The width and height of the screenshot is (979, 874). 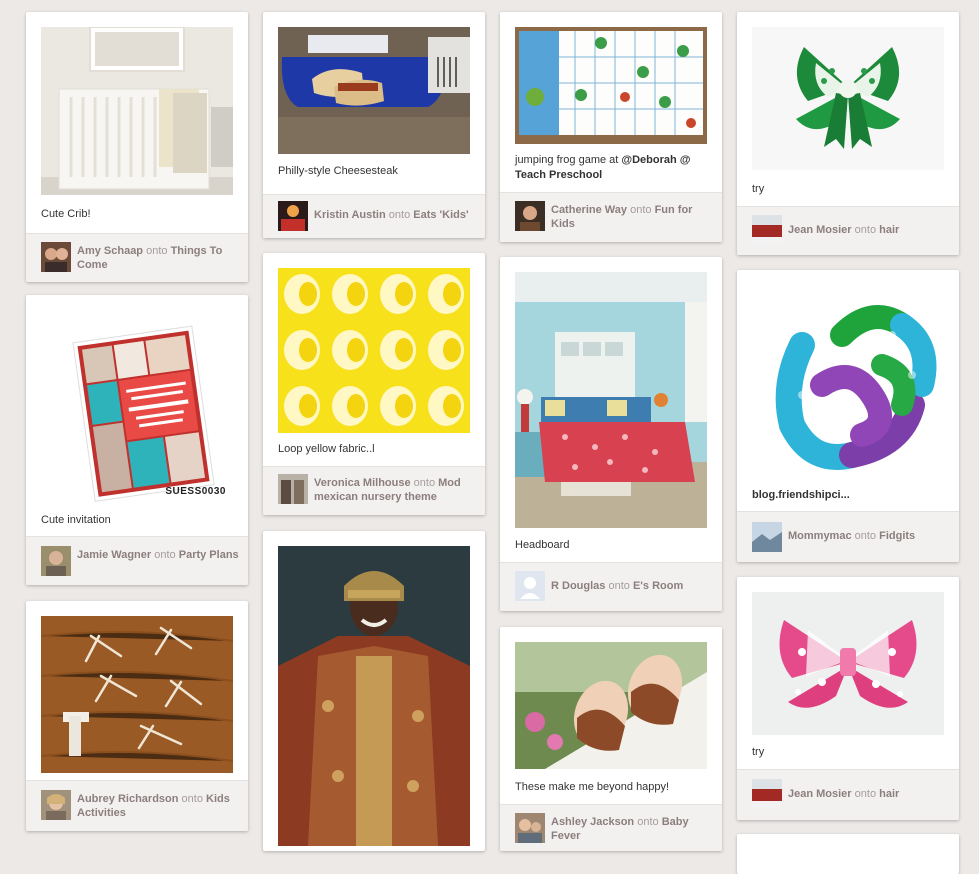 I want to click on pin-description: Cute invitation, so click(x=76, y=520).